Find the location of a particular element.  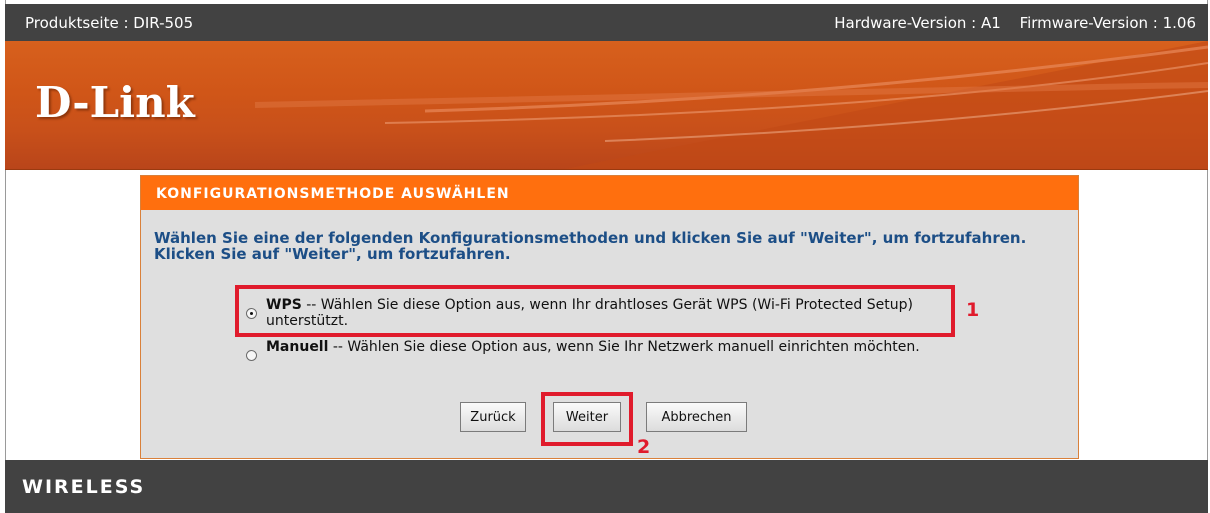

panel-header: KONFIGURATIONSMETHODE AUSWÄHLEN is located at coordinates (609, 193).